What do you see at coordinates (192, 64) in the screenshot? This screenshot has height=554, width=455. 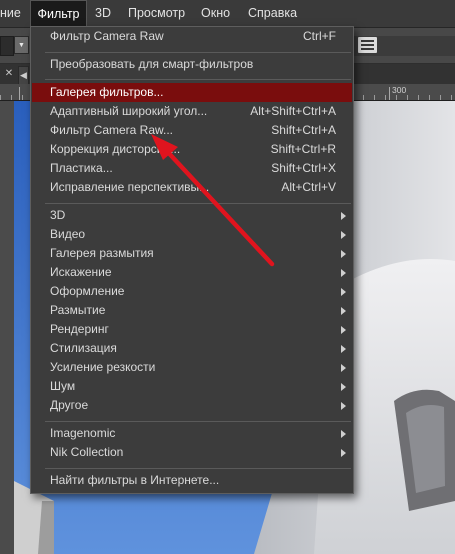 I see `menu-item-convert-smart-filters: Преобразовать для смарт-фильтров` at bounding box center [192, 64].